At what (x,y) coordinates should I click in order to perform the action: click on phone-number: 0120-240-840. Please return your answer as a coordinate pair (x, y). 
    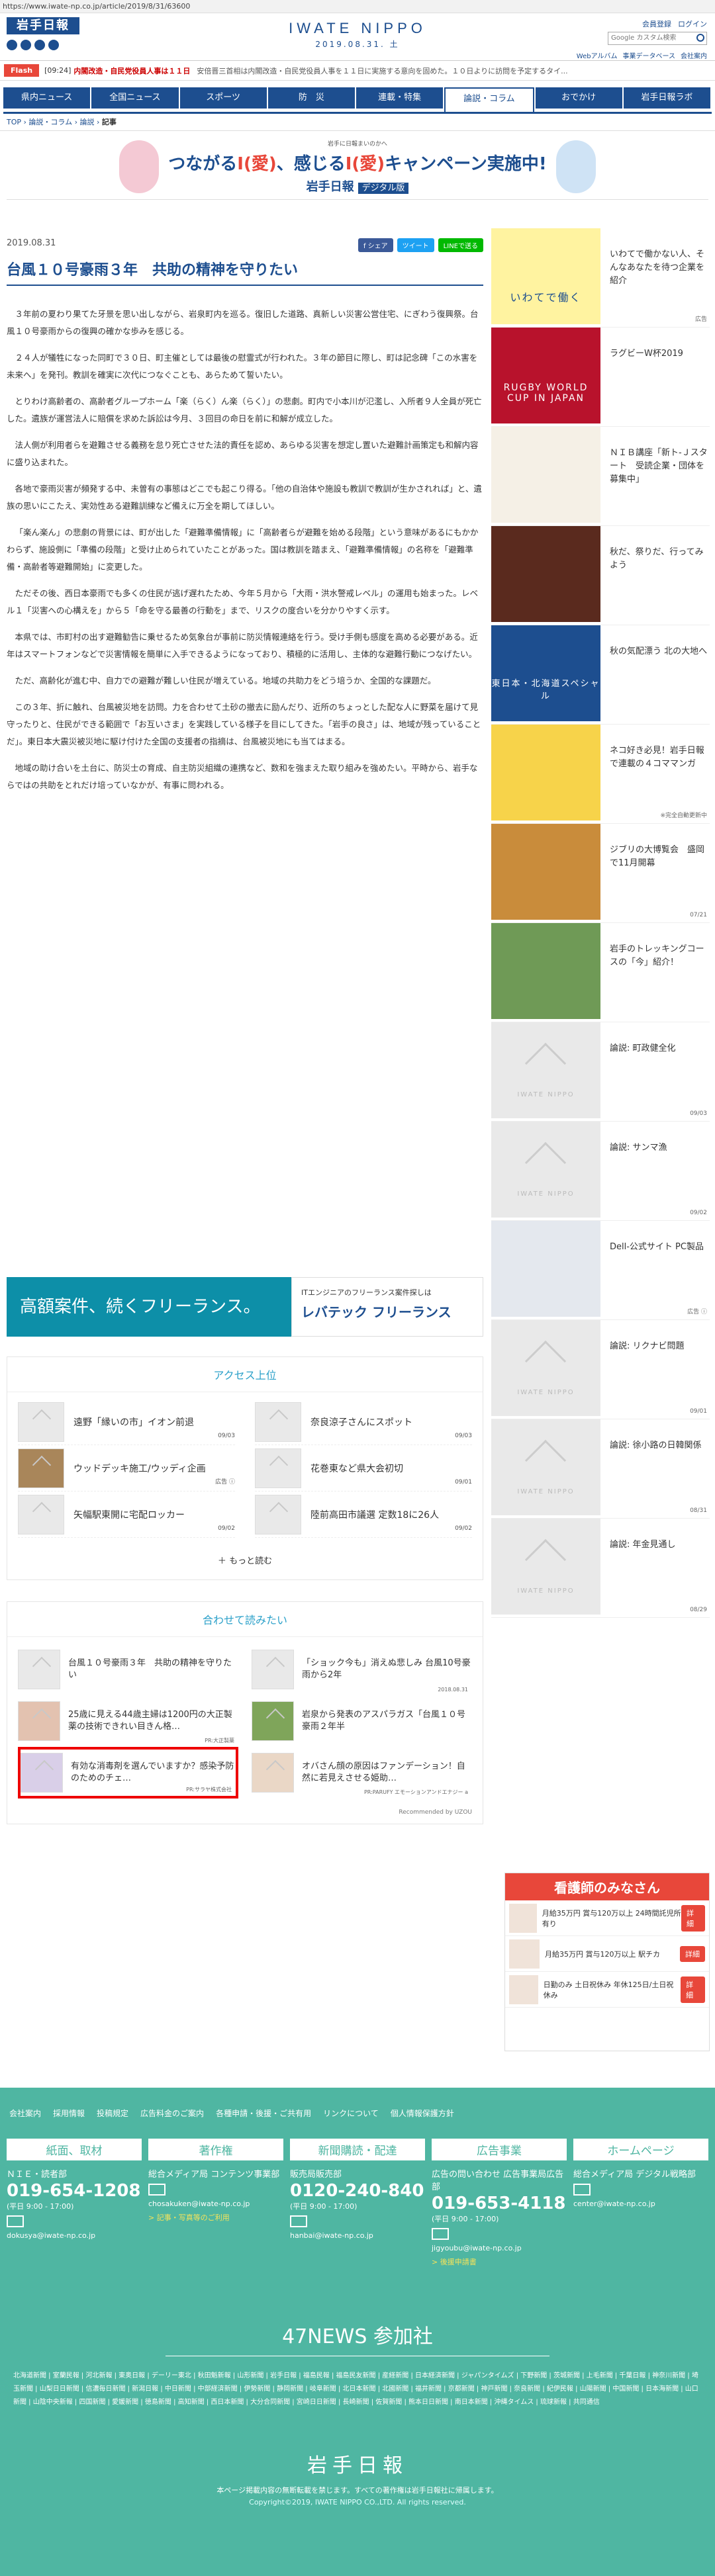
    Looking at the image, I should click on (358, 2191).